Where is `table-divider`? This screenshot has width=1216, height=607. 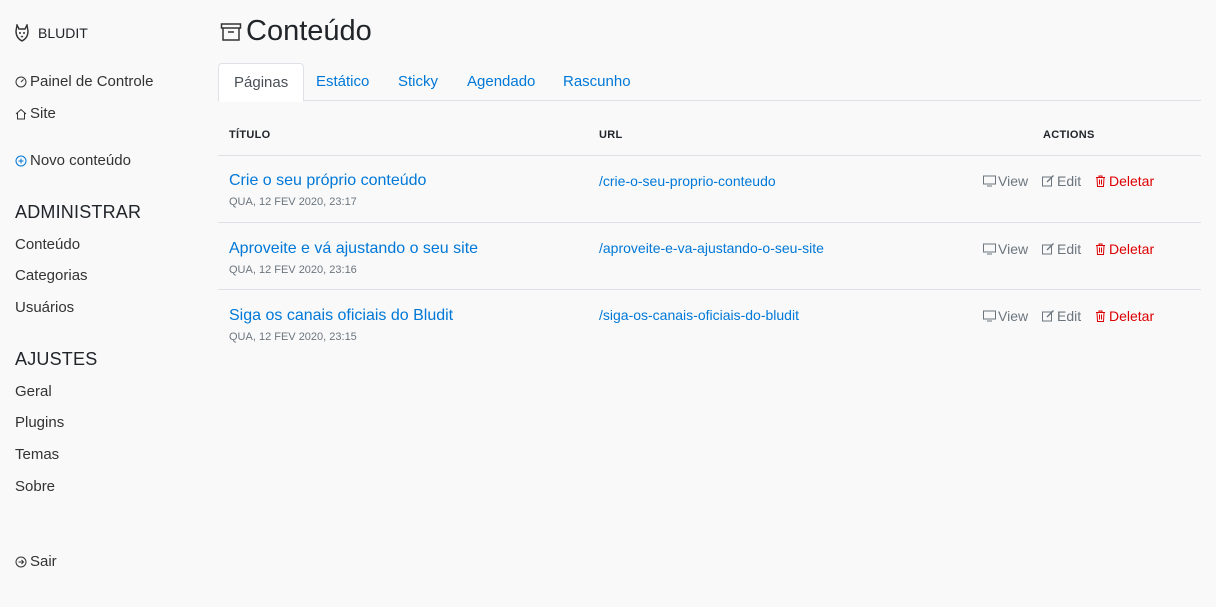
table-divider is located at coordinates (709, 155).